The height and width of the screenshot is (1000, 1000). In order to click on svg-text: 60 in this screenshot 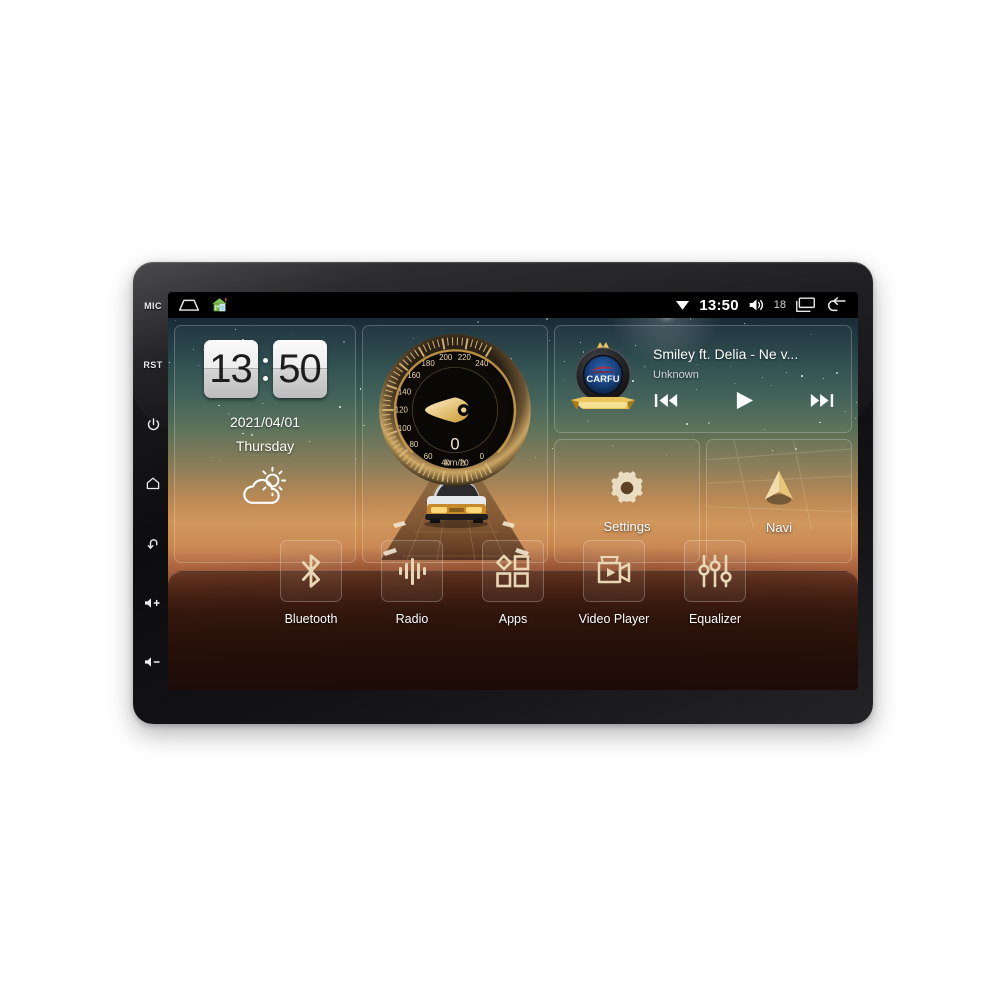, I will do `click(428, 456)`.